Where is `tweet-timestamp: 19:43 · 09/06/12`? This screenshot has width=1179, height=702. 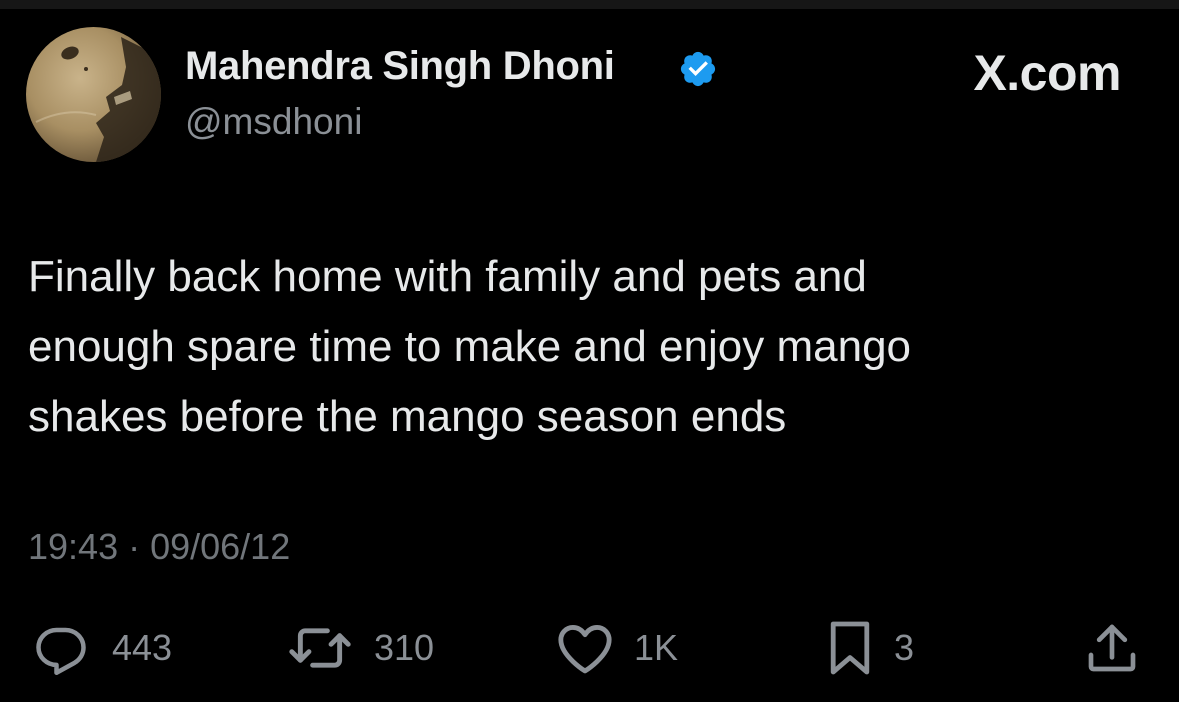
tweet-timestamp: 19:43 · 09/06/12 is located at coordinates (159, 547).